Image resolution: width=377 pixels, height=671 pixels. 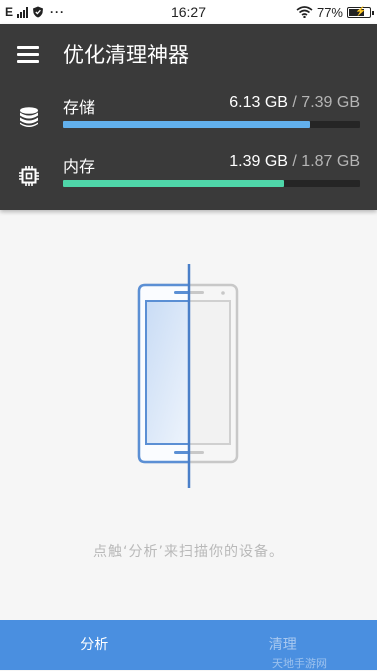 What do you see at coordinates (126, 54) in the screenshot?
I see `page-title: 优化清理神器` at bounding box center [126, 54].